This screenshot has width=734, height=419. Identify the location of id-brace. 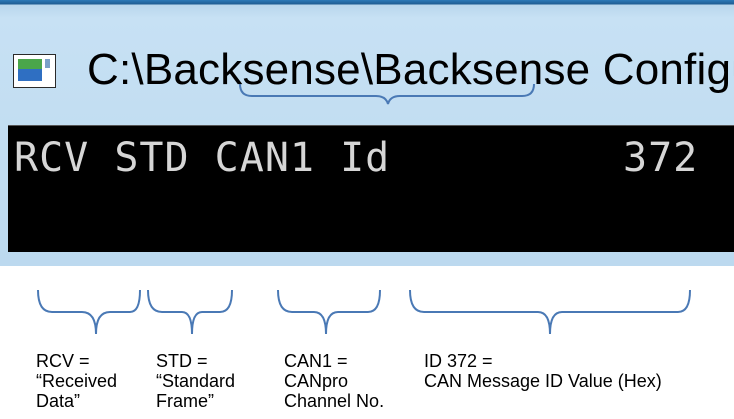
(550, 312).